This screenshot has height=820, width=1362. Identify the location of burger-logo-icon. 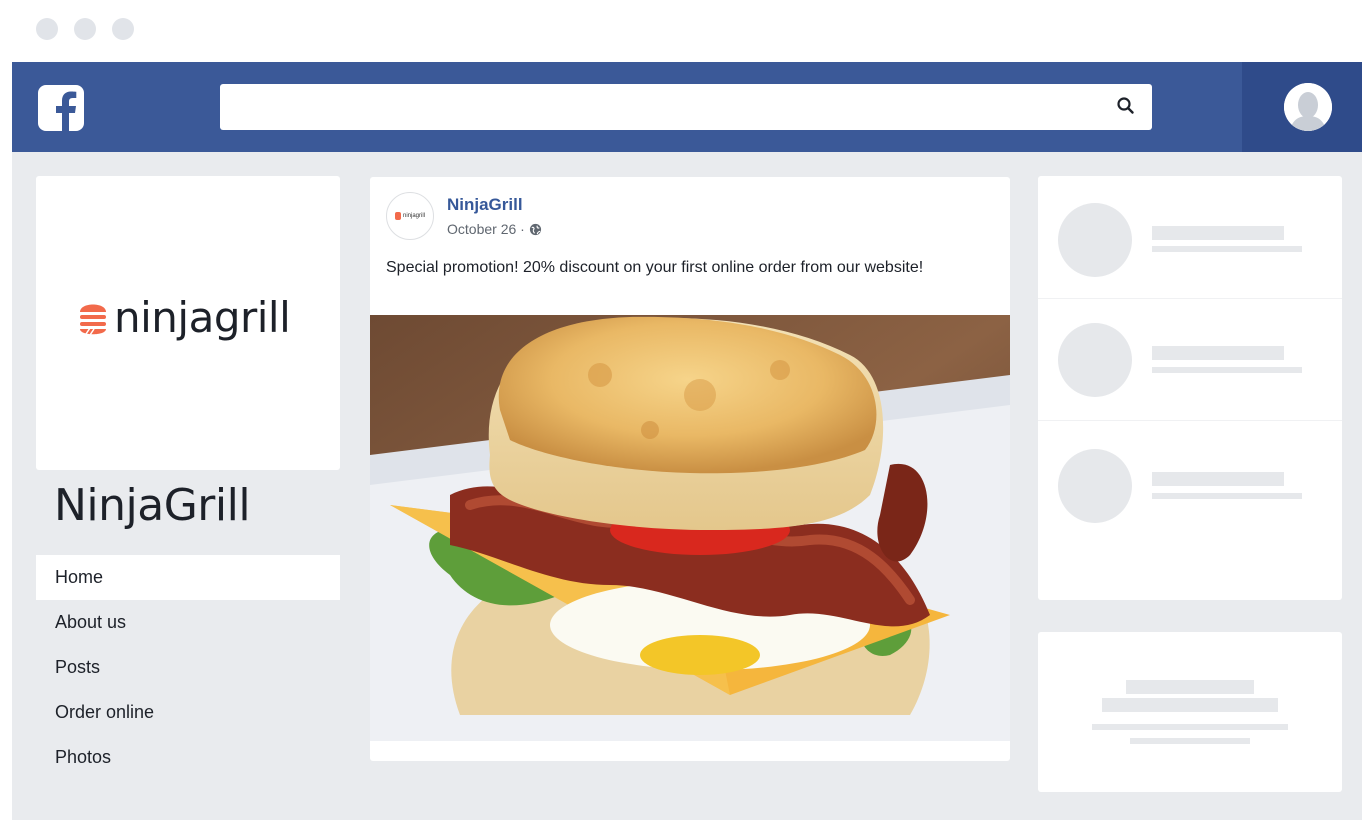
(93, 321).